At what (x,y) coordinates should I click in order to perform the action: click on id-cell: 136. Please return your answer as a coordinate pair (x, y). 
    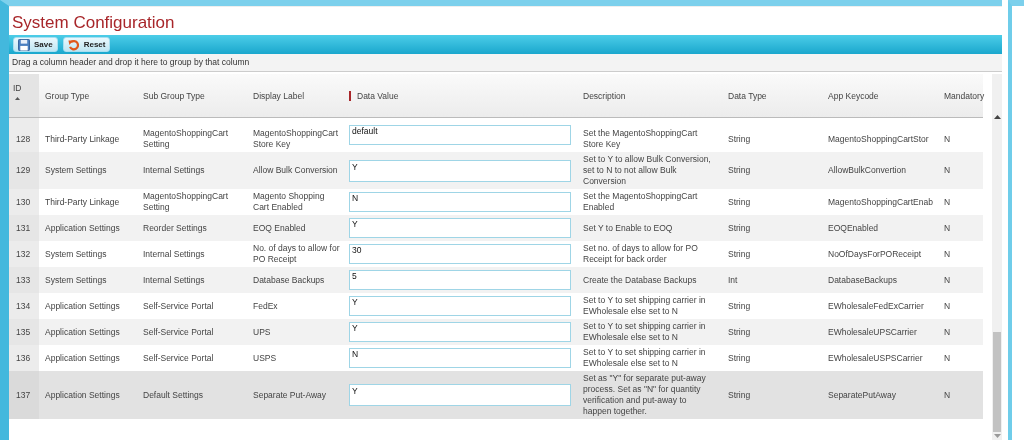
    Looking at the image, I should click on (23, 357).